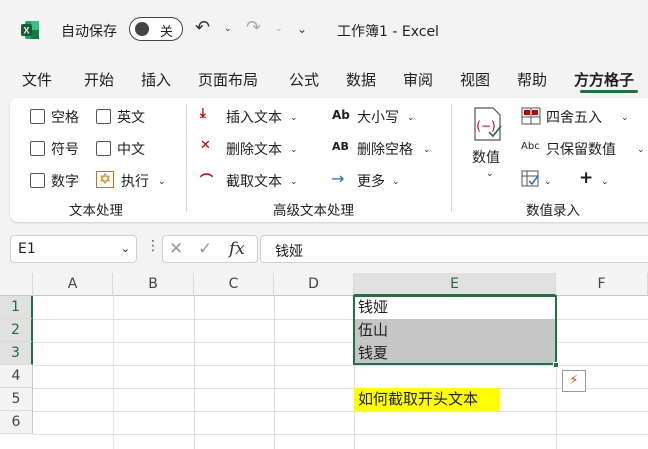 This screenshot has height=449, width=648. What do you see at coordinates (254, 150) in the screenshot?
I see `delete-text-label: 删除文本` at bounding box center [254, 150].